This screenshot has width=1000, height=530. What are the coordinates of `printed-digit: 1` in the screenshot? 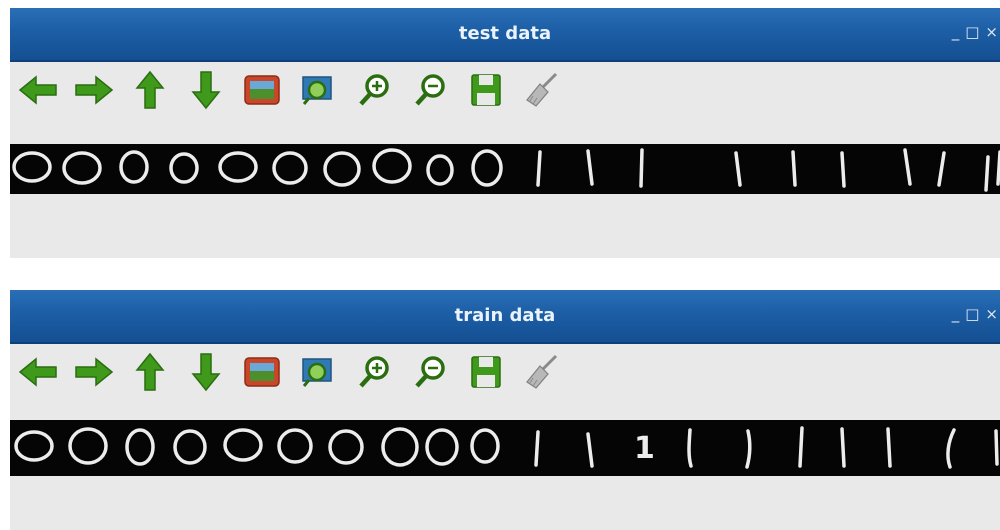 It's located at (644, 448).